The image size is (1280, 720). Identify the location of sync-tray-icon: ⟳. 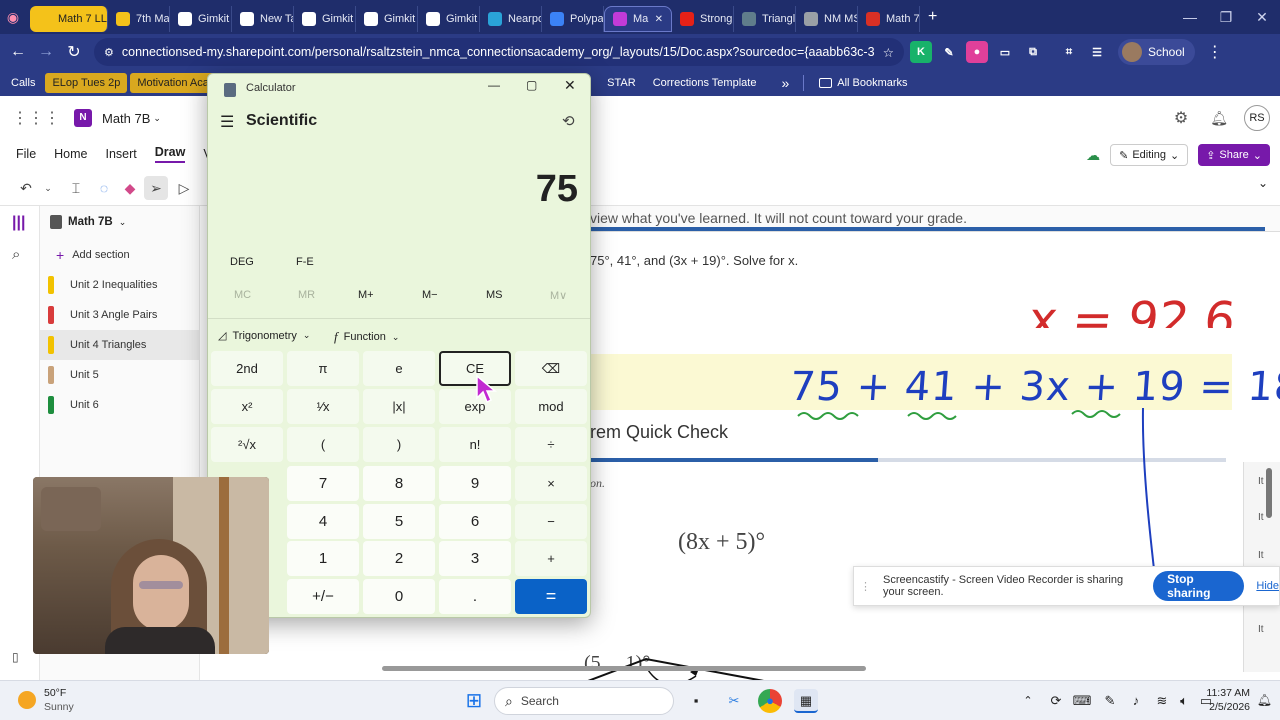
(1056, 701).